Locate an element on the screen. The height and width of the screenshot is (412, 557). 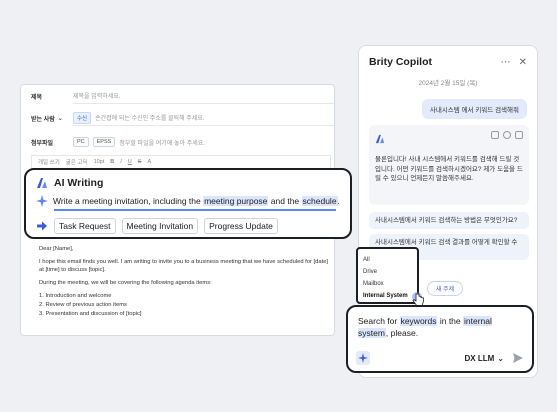
attachment-hint: 첨부할 파일을 여기에 놓아 주세요. is located at coordinates (162, 143).